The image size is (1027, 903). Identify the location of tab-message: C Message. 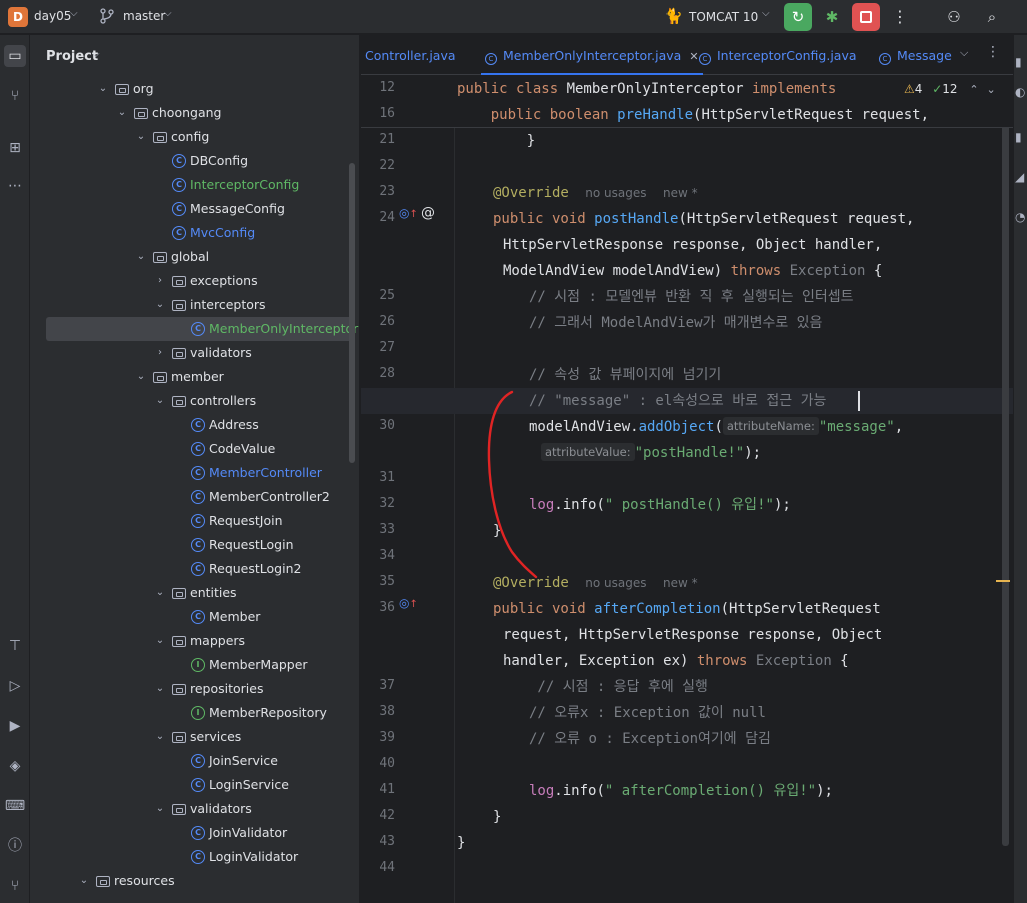
(915, 55).